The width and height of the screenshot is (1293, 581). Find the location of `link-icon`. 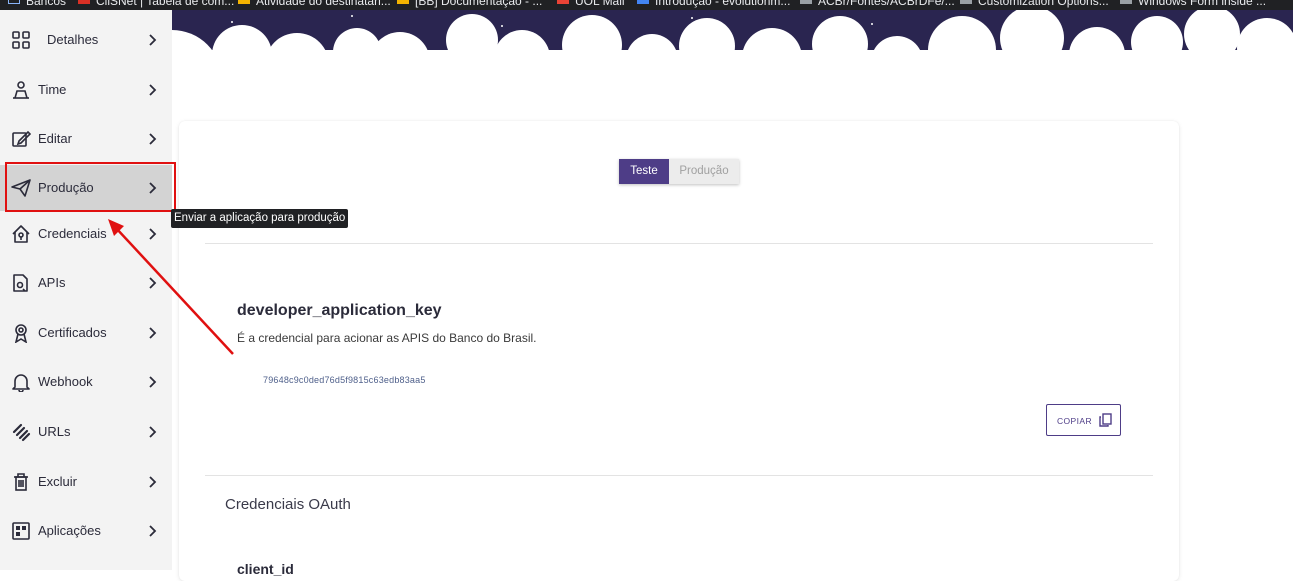

link-icon is located at coordinates (21, 432).